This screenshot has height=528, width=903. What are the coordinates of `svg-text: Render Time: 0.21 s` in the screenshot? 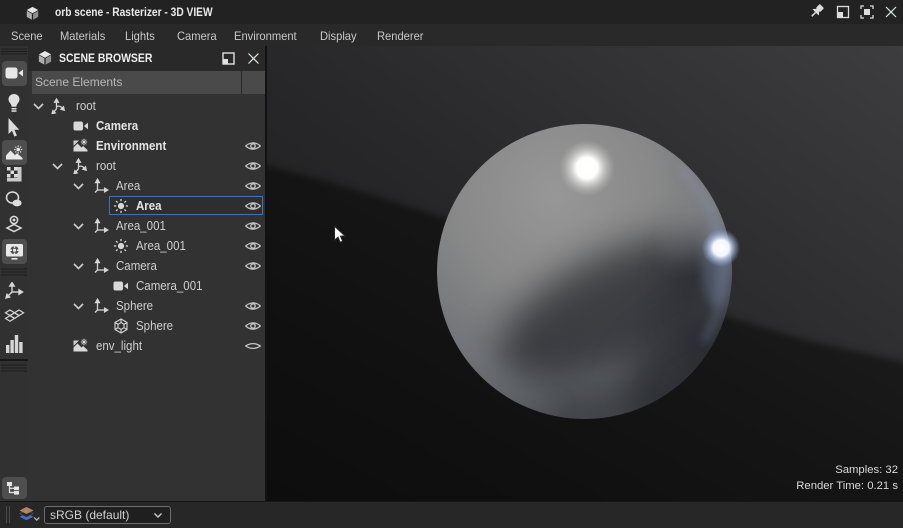 It's located at (847, 486).